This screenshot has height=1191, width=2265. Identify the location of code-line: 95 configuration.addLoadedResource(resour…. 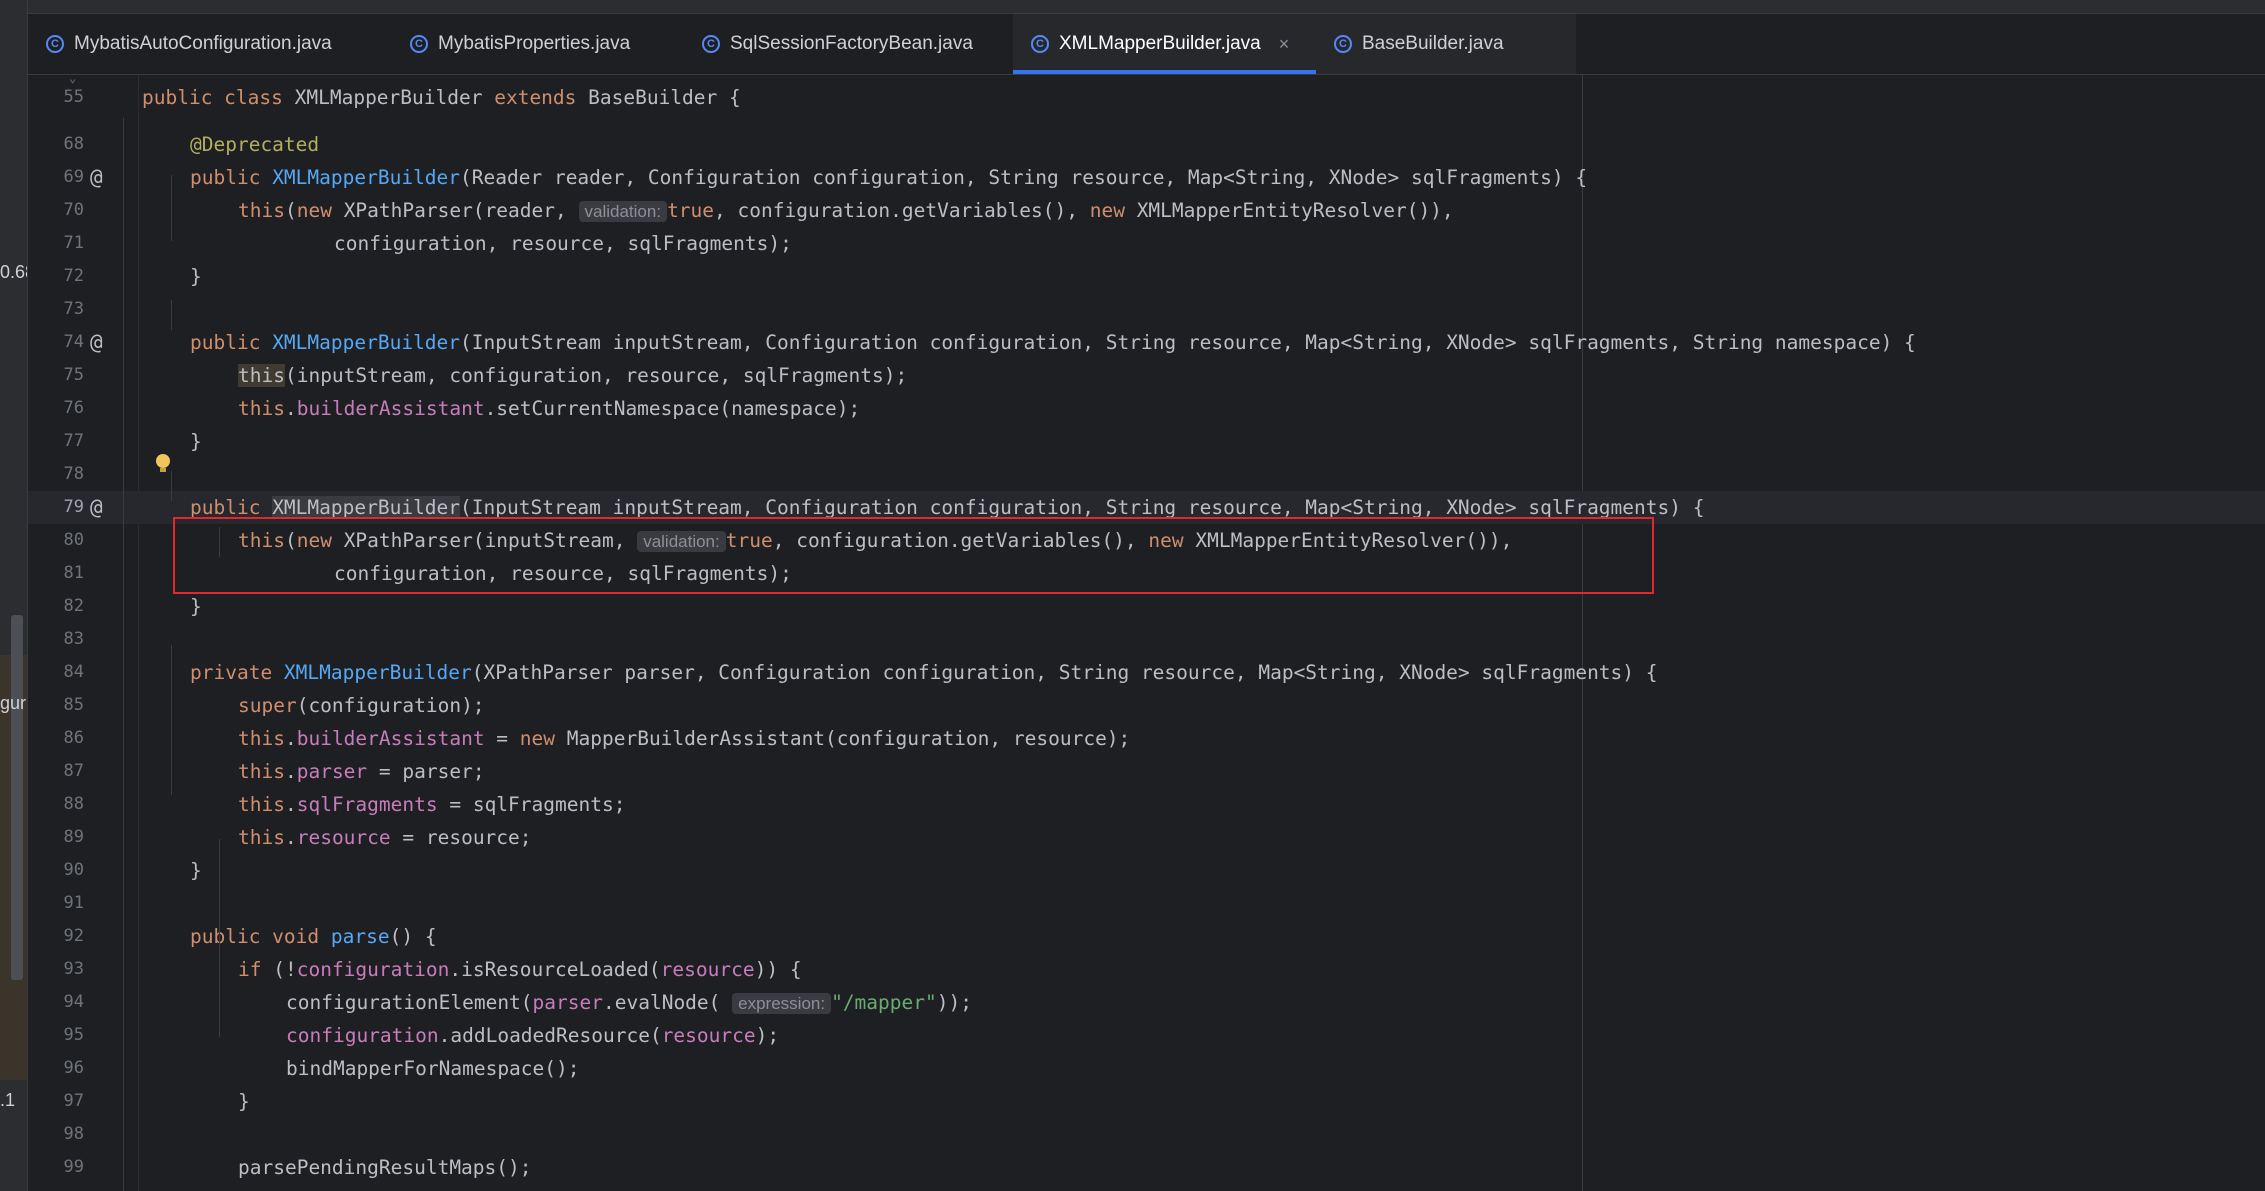
(1146, 1035).